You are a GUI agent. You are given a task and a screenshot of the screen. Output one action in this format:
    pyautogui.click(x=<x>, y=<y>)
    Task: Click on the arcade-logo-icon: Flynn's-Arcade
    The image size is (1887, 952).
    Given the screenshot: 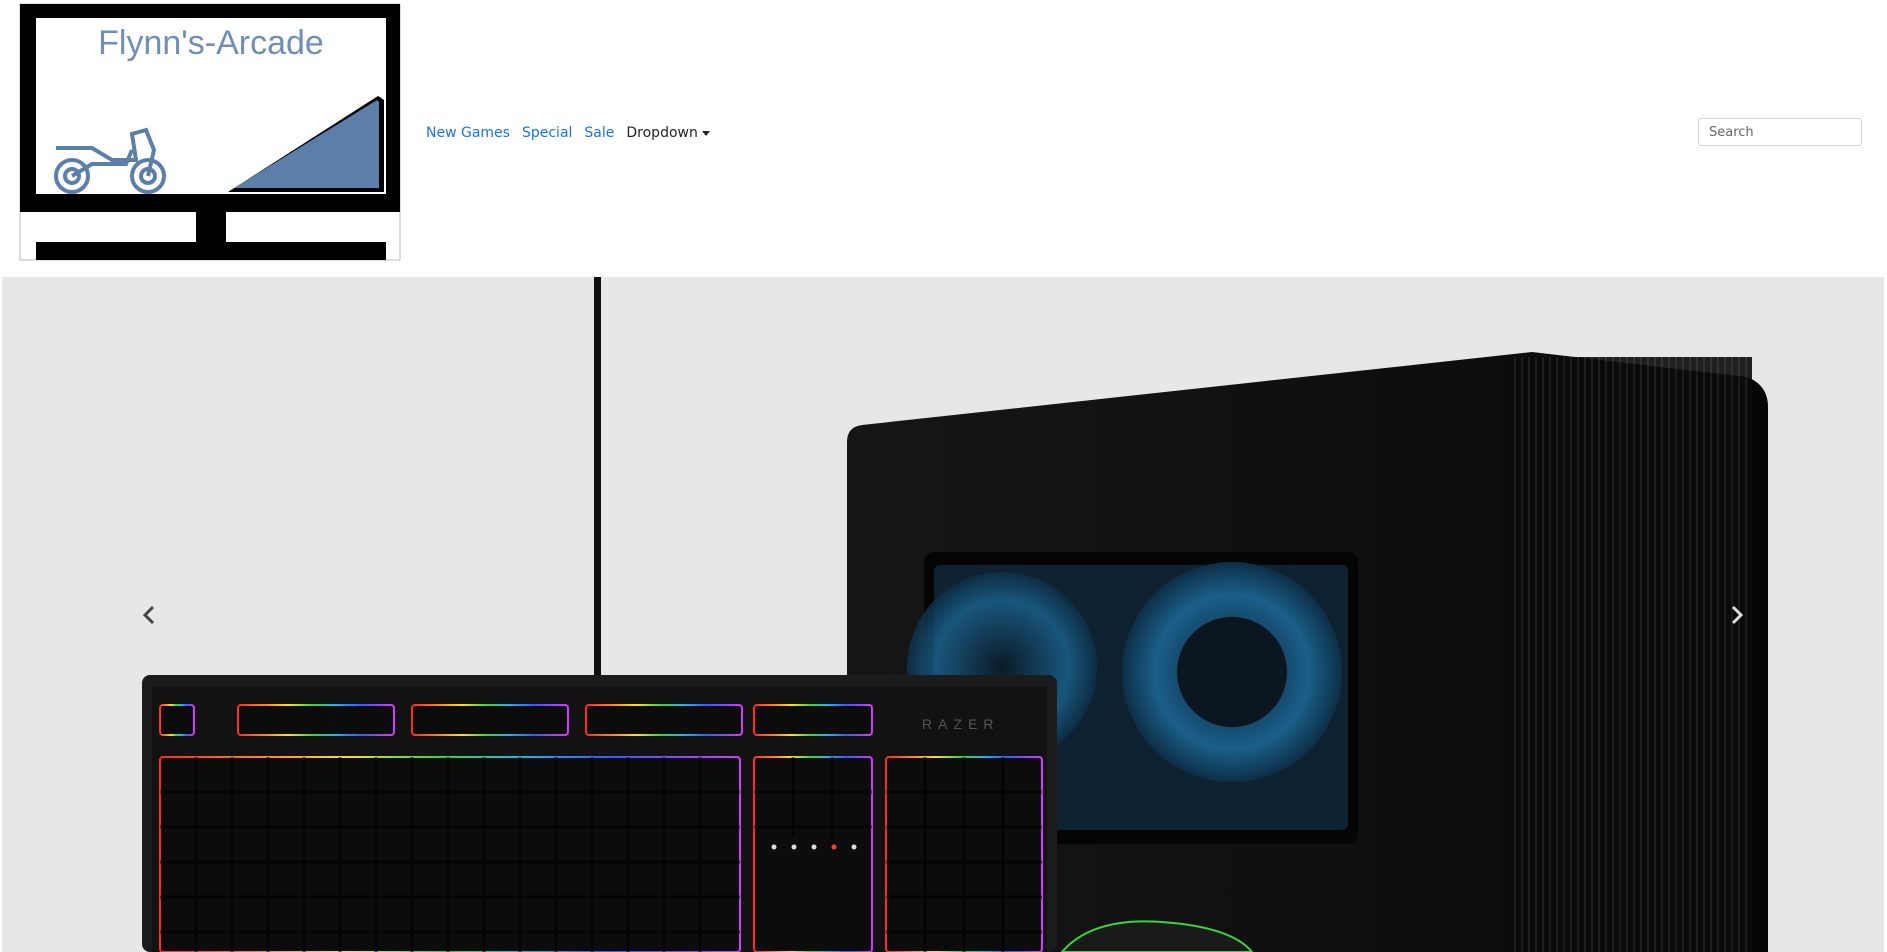 What is the action you would take?
    pyautogui.click(x=210, y=132)
    